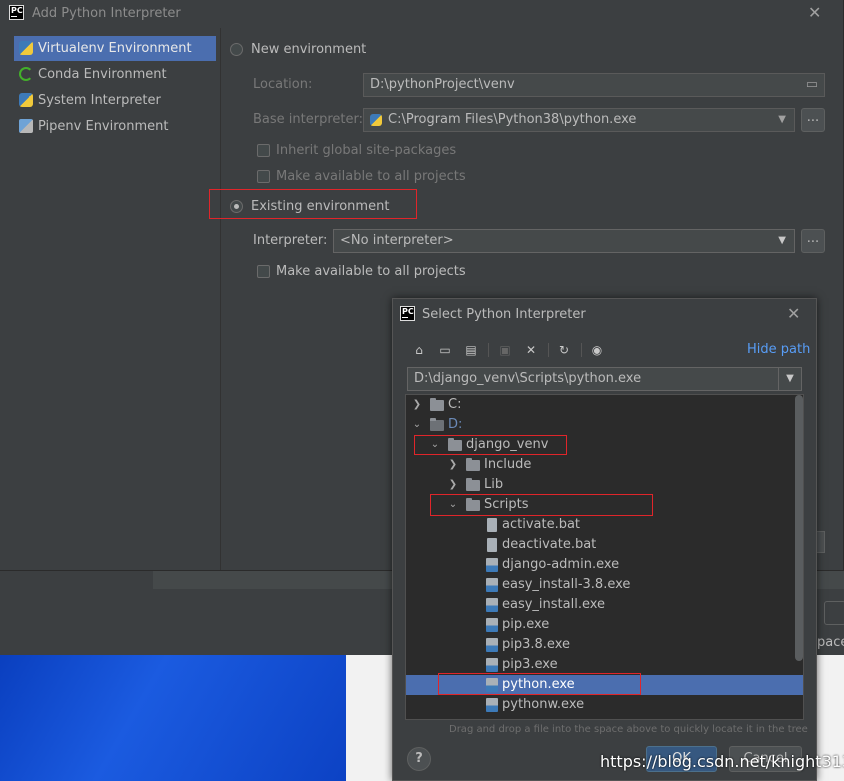 Image resolution: width=844 pixels, height=781 pixels. Describe the element at coordinates (601, 405) in the screenshot. I see `tree-row-c: ❯ C:` at that location.